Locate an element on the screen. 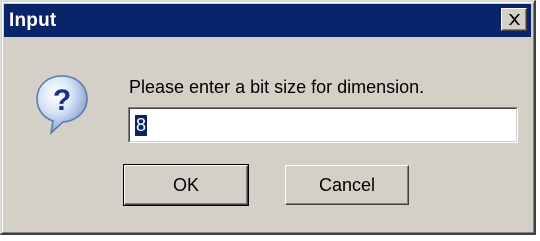 The height and width of the screenshot is (241, 540). prompt-label: Please enter a bit size for dimension. is located at coordinates (277, 87).